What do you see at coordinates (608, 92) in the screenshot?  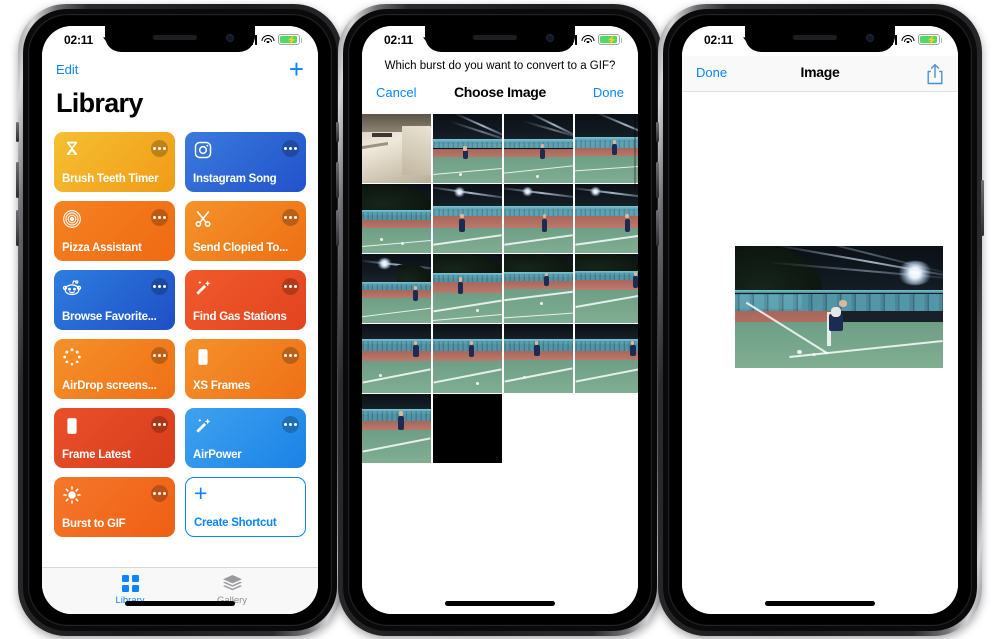 I see `done-button: Done` at bounding box center [608, 92].